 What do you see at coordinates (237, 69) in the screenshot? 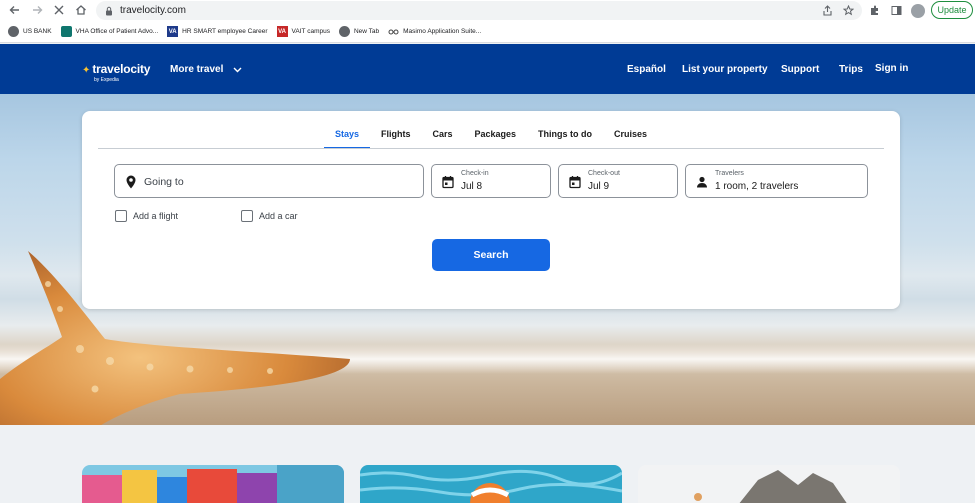
I see `chevron-down-icon` at bounding box center [237, 69].